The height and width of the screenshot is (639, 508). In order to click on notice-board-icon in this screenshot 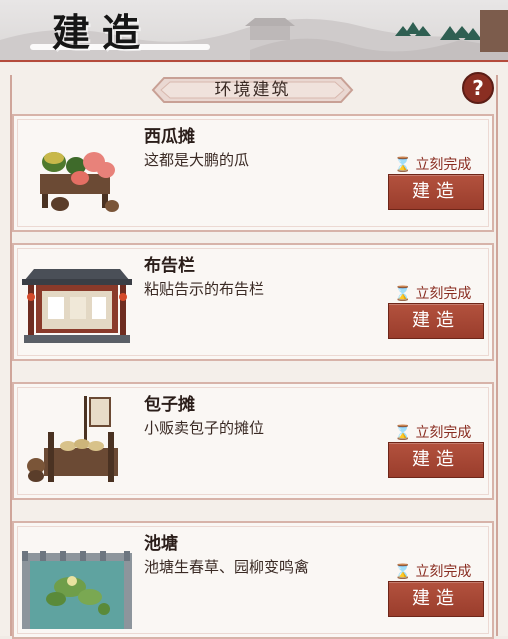, I will do `click(77, 306)`.